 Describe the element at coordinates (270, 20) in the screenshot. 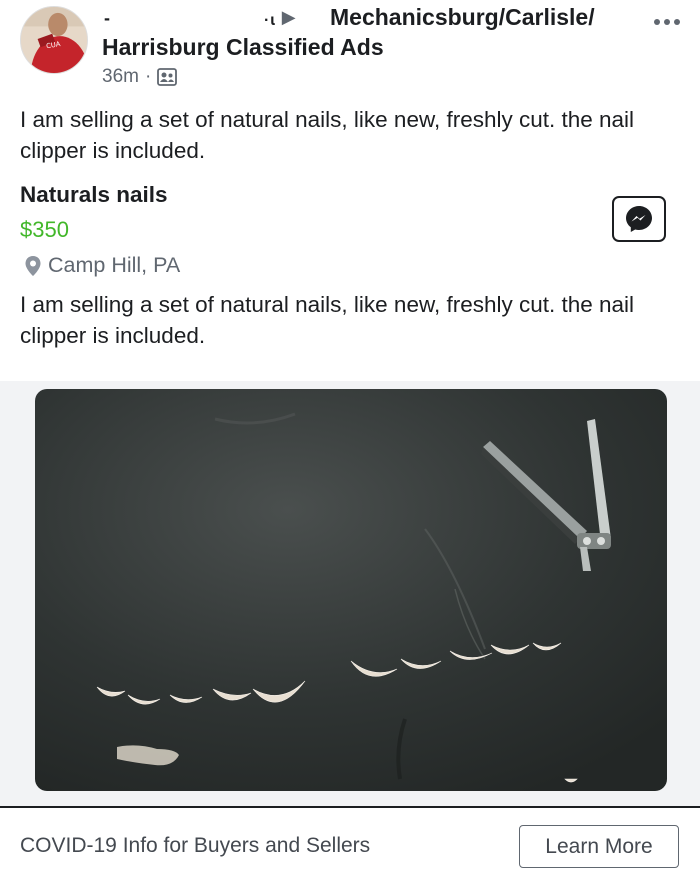

I see `author-partial-text: ·ɩ` at that location.